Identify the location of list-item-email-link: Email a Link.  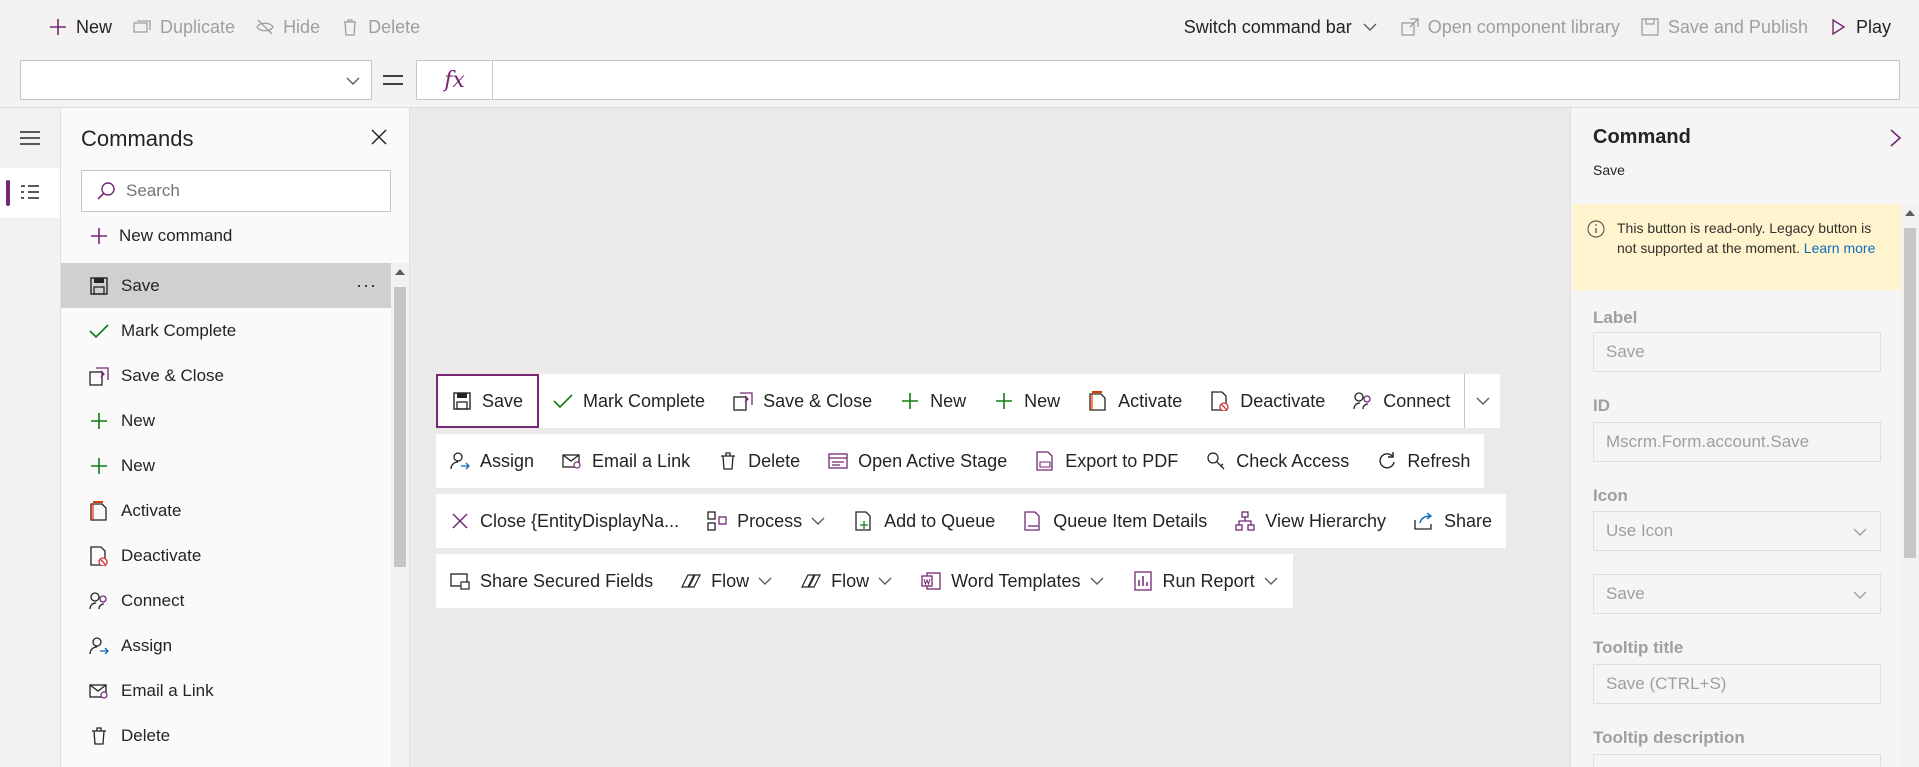
(226, 690).